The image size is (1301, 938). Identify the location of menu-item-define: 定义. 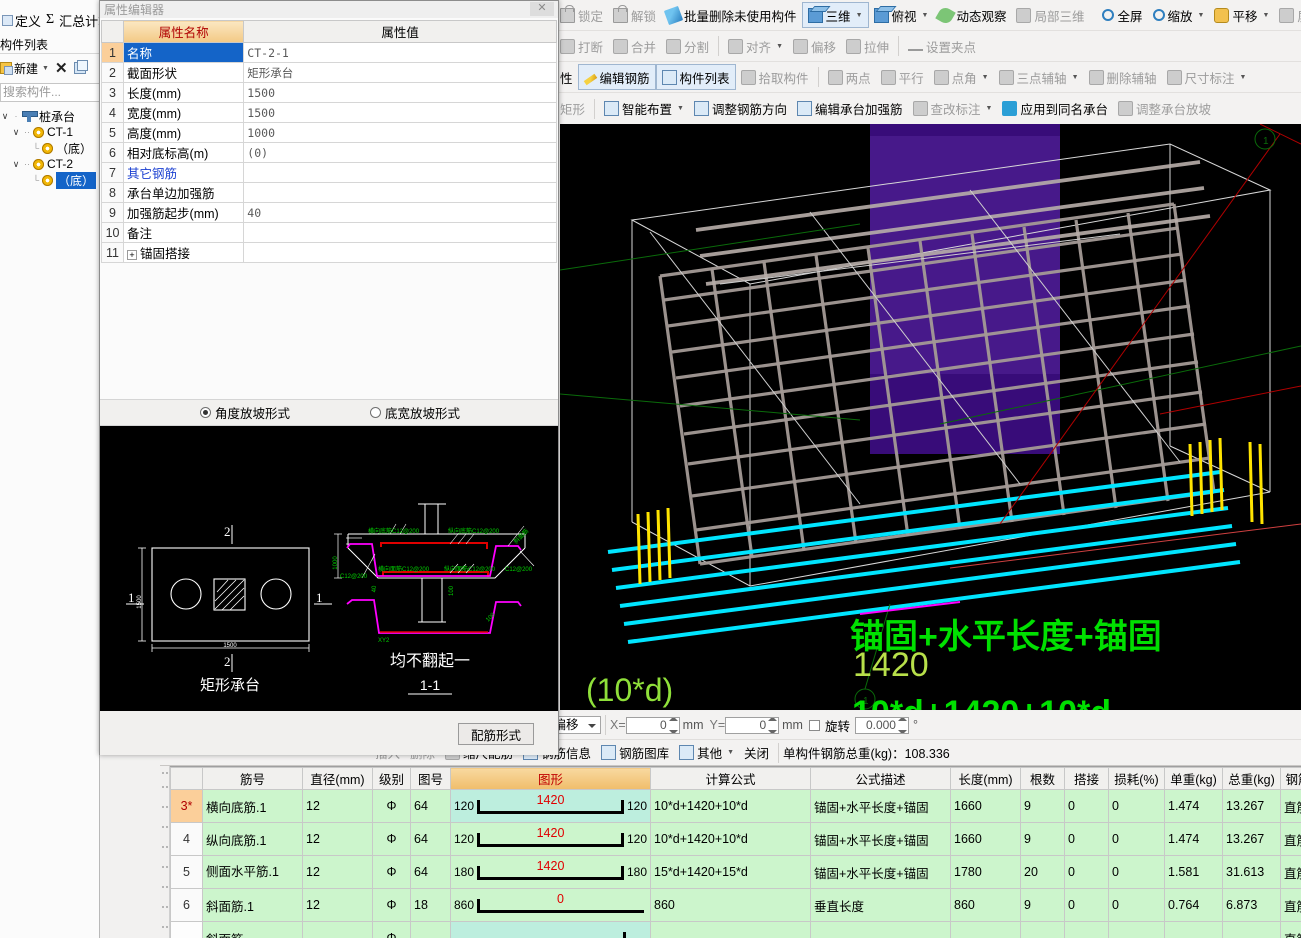
(21, 20).